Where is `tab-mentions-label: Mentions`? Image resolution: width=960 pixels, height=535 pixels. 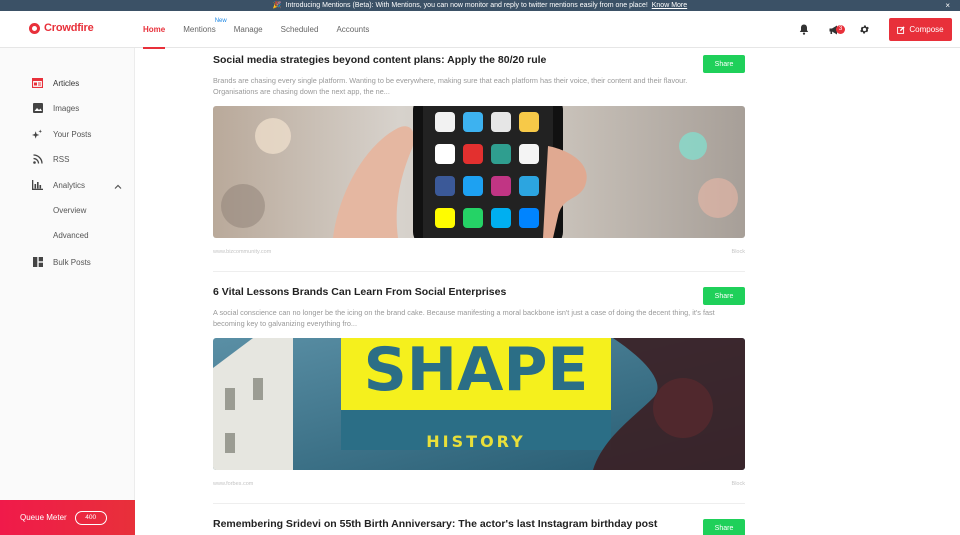
tab-mentions-label: Mentions is located at coordinates (199, 29).